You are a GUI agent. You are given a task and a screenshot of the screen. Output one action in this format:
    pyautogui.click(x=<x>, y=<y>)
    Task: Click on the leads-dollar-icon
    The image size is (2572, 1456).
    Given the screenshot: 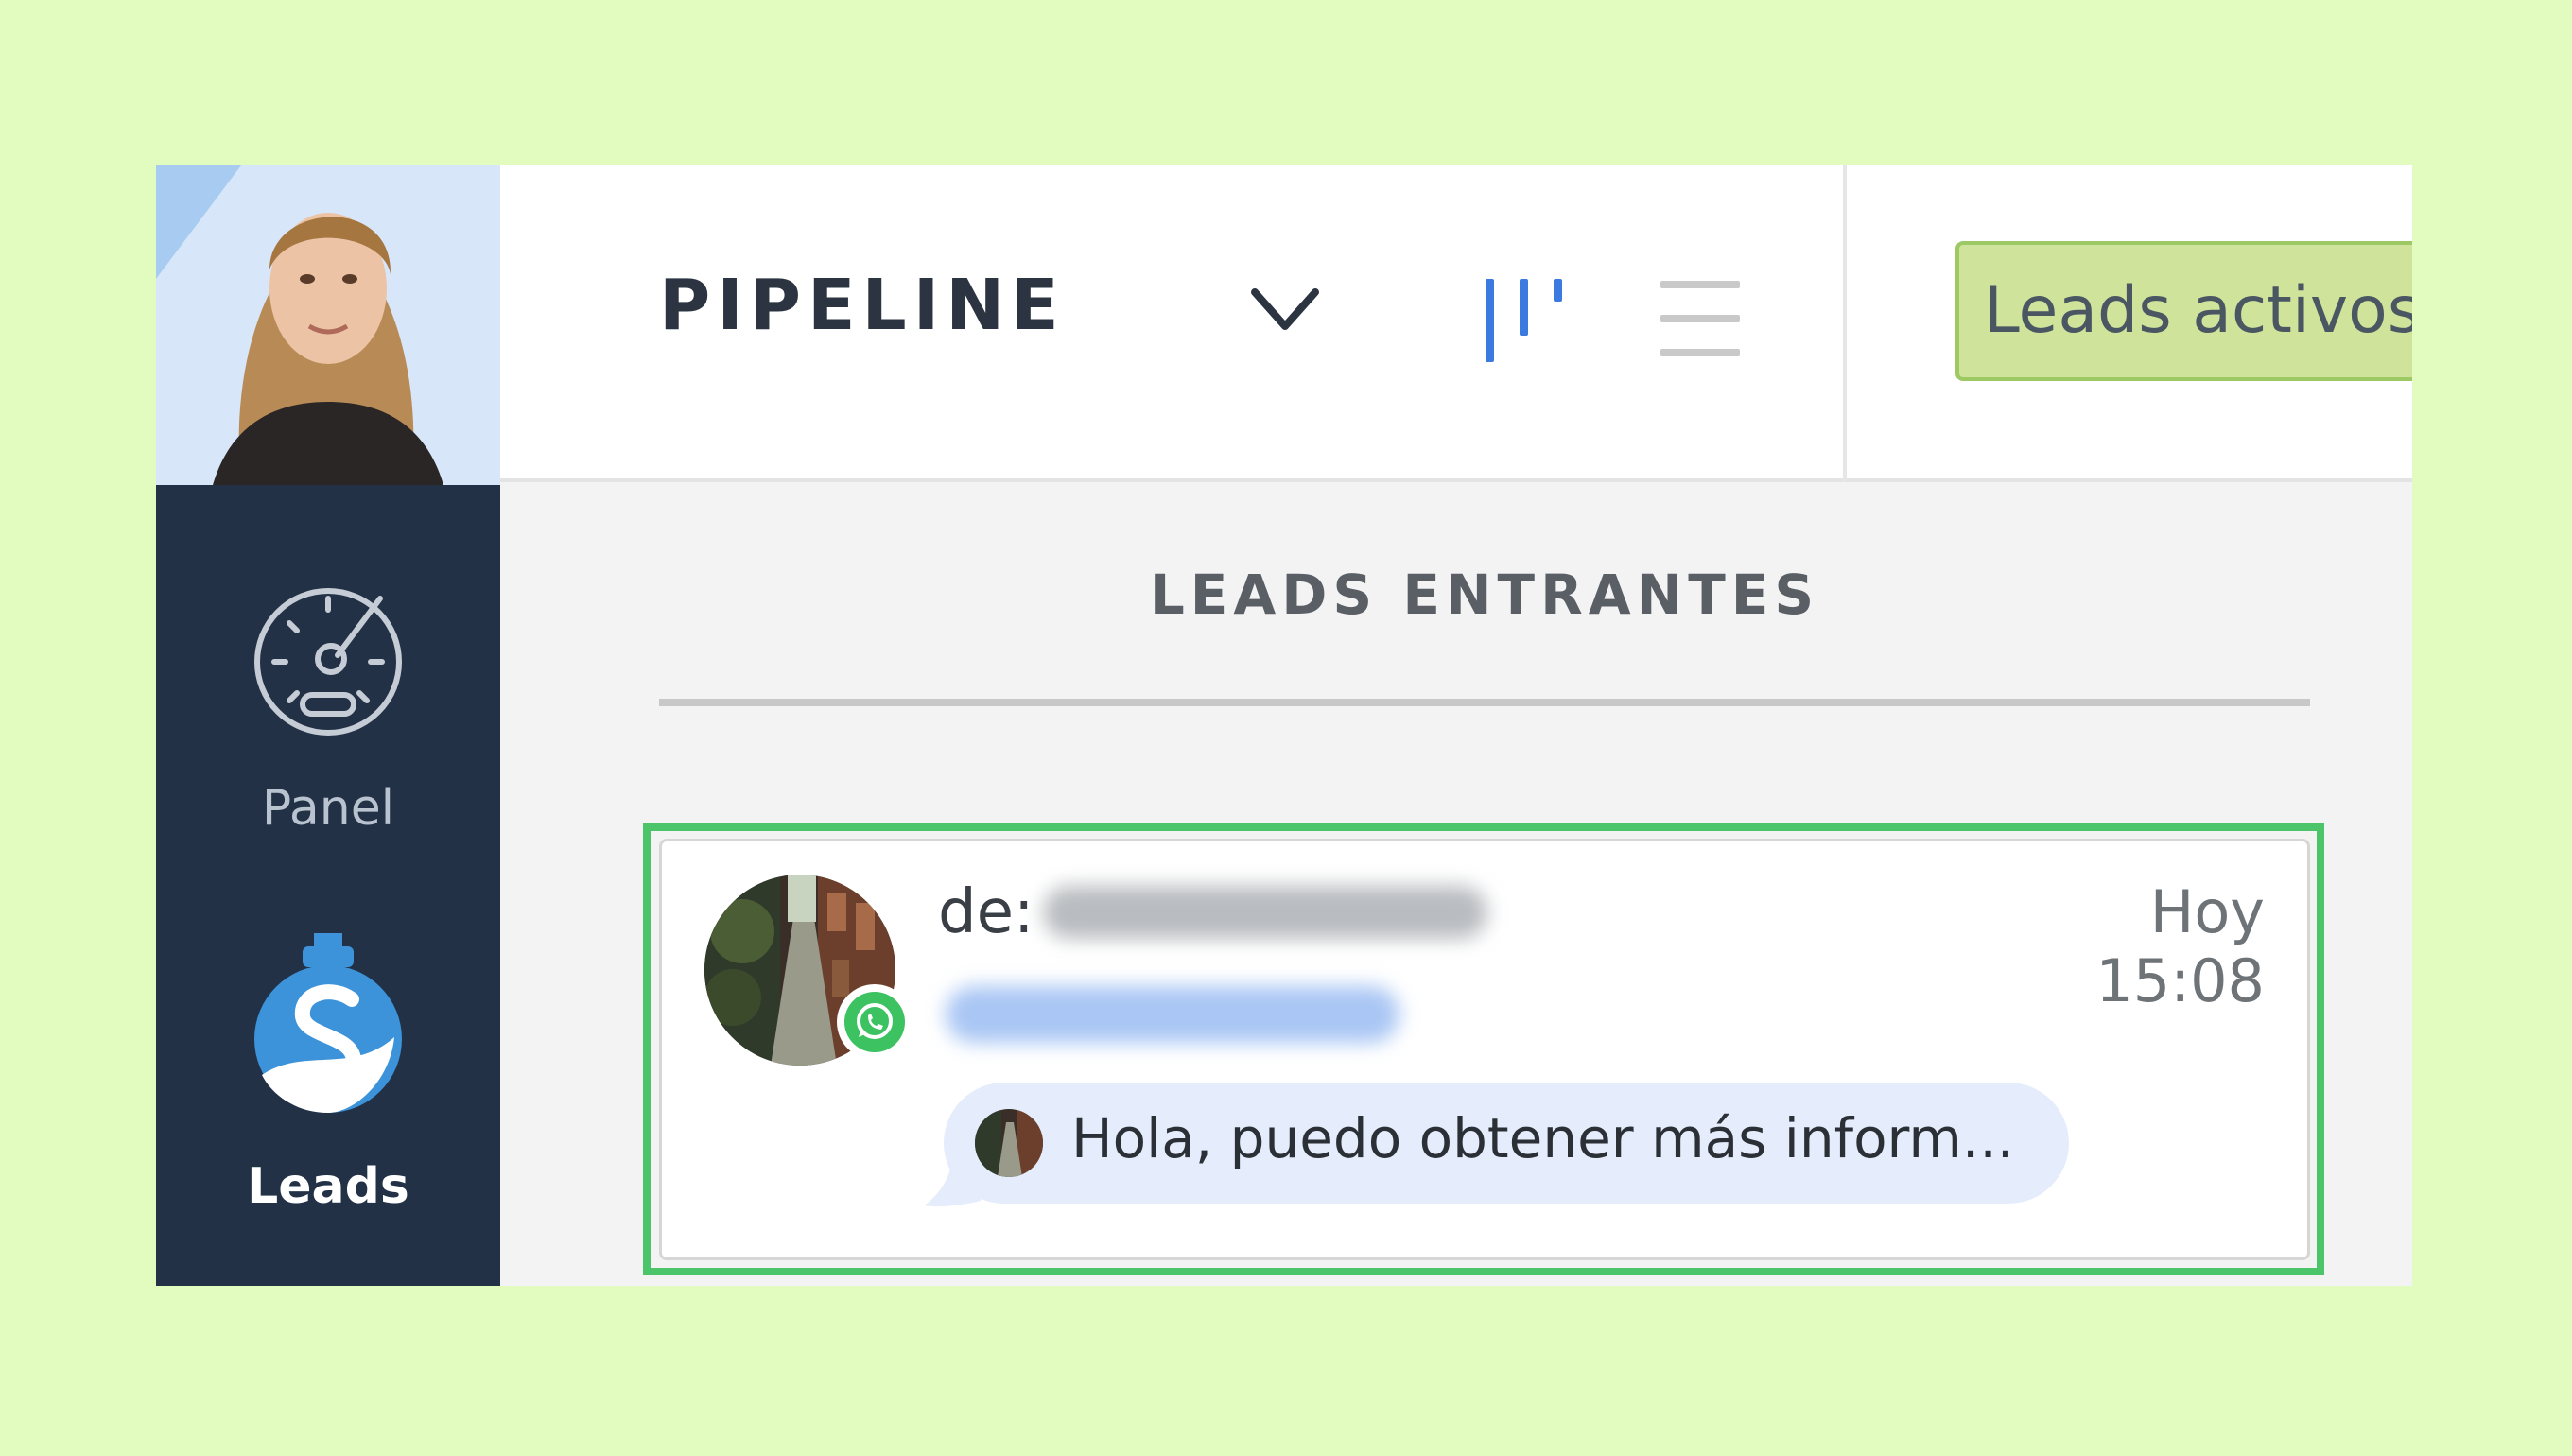 What is the action you would take?
    pyautogui.click(x=328, y=1029)
    